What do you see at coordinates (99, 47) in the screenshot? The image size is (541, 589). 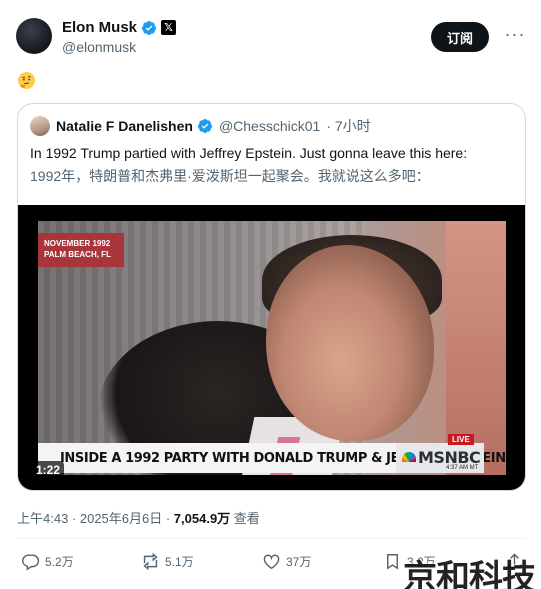 I see `author-handle: @elonmusk` at bounding box center [99, 47].